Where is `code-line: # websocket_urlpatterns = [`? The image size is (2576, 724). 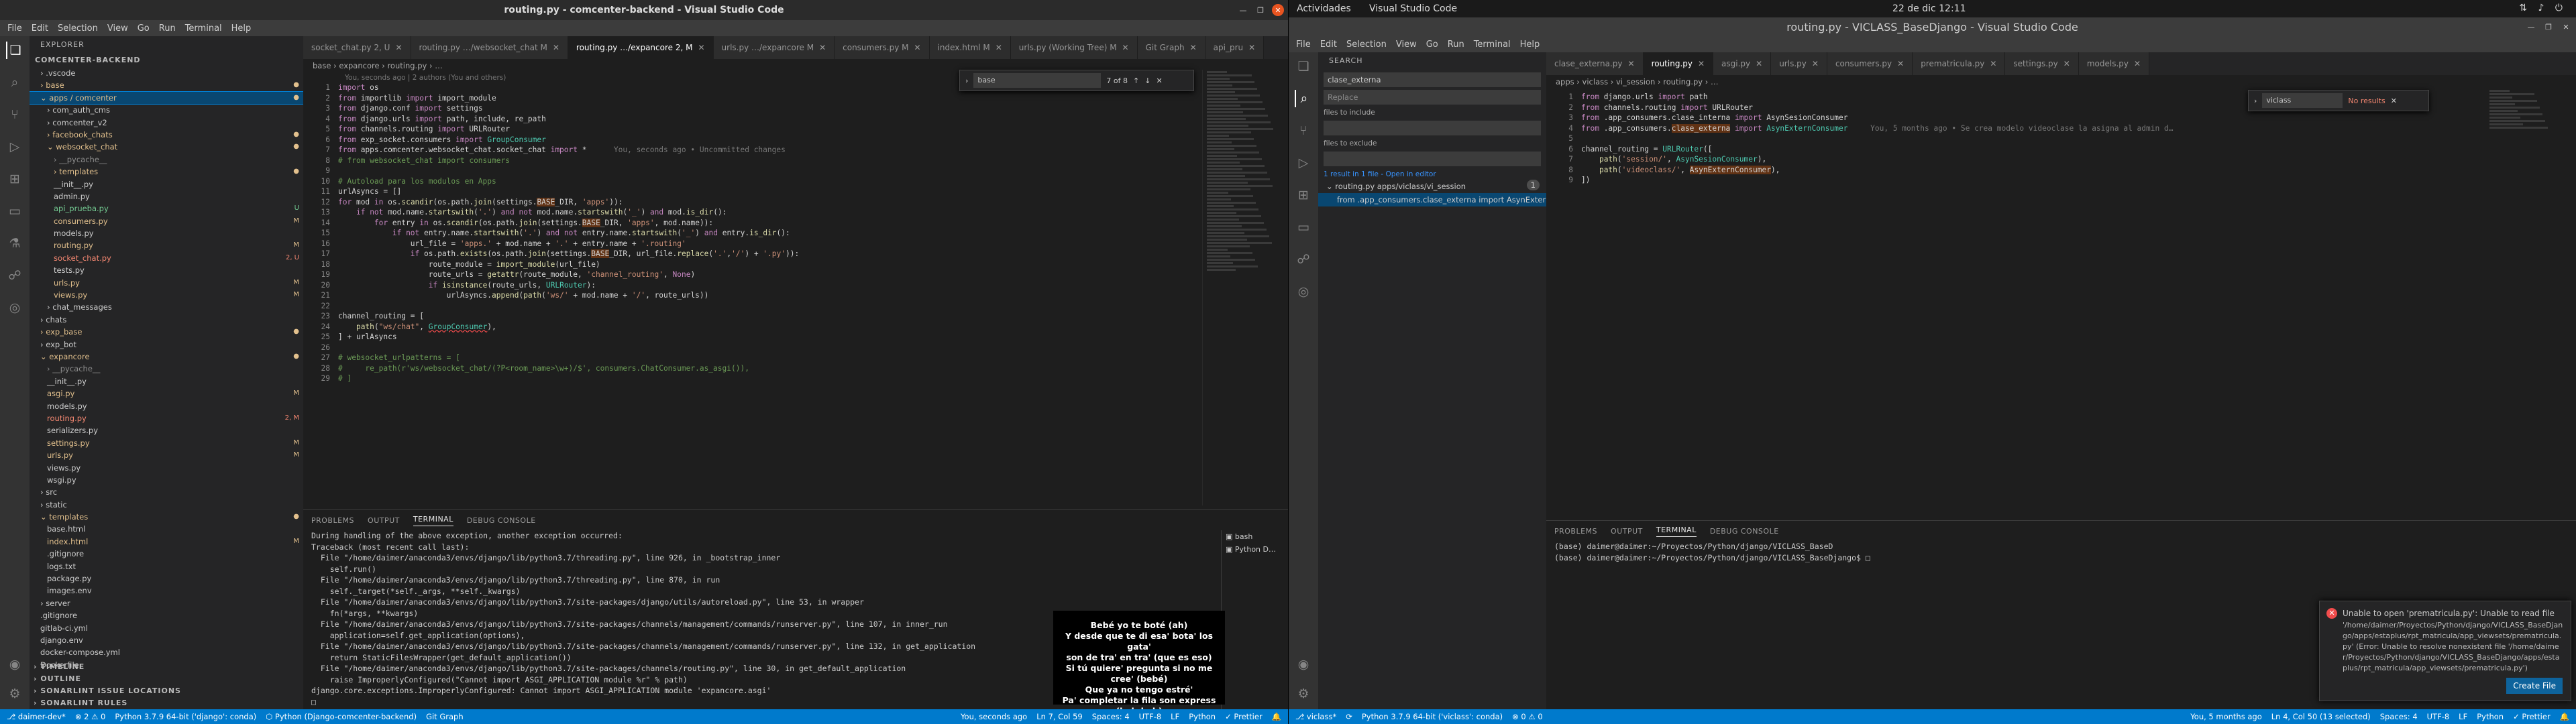 code-line: # websocket_urlpatterns = [ is located at coordinates (770, 358).